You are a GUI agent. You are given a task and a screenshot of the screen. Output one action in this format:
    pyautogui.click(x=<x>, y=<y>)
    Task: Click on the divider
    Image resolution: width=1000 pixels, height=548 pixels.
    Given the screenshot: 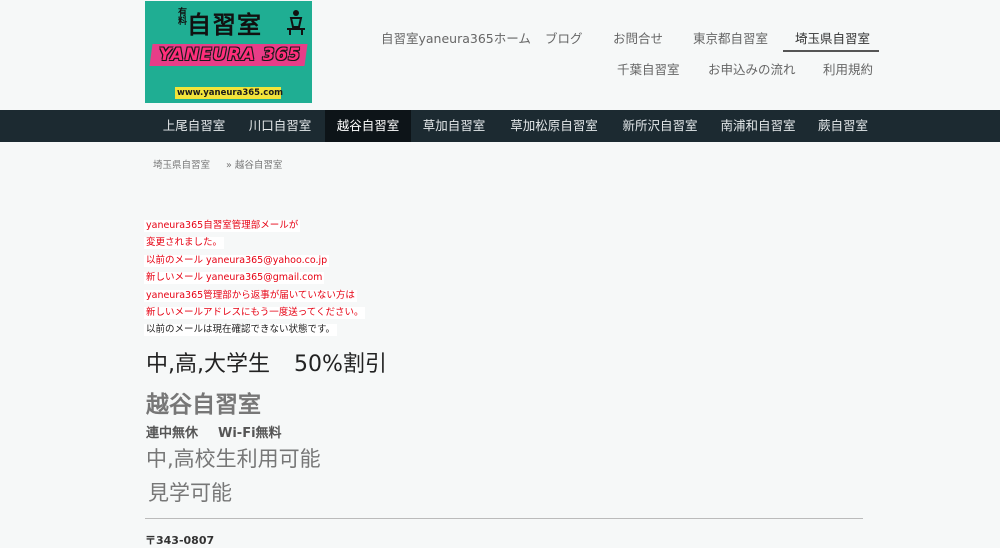 What is the action you would take?
    pyautogui.click(x=504, y=518)
    